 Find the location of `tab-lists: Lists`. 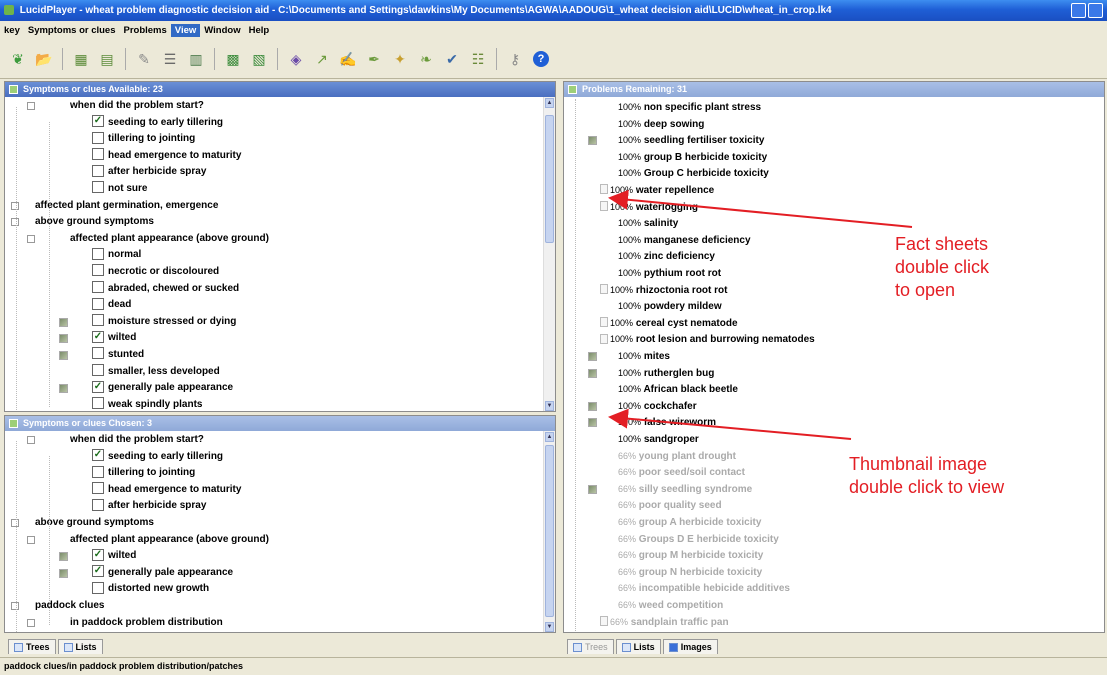

tab-lists: Lists is located at coordinates (80, 646).